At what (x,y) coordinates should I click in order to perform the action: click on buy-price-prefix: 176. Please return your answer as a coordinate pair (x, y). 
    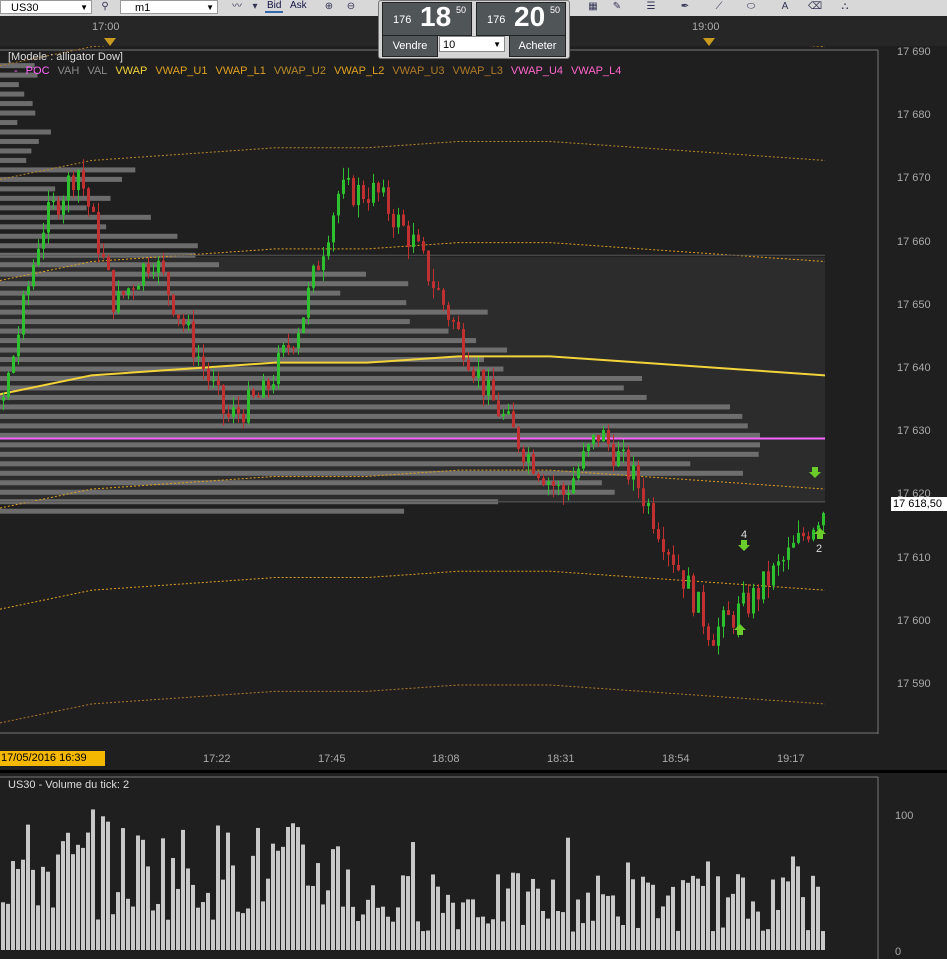
    Looking at the image, I should click on (496, 20).